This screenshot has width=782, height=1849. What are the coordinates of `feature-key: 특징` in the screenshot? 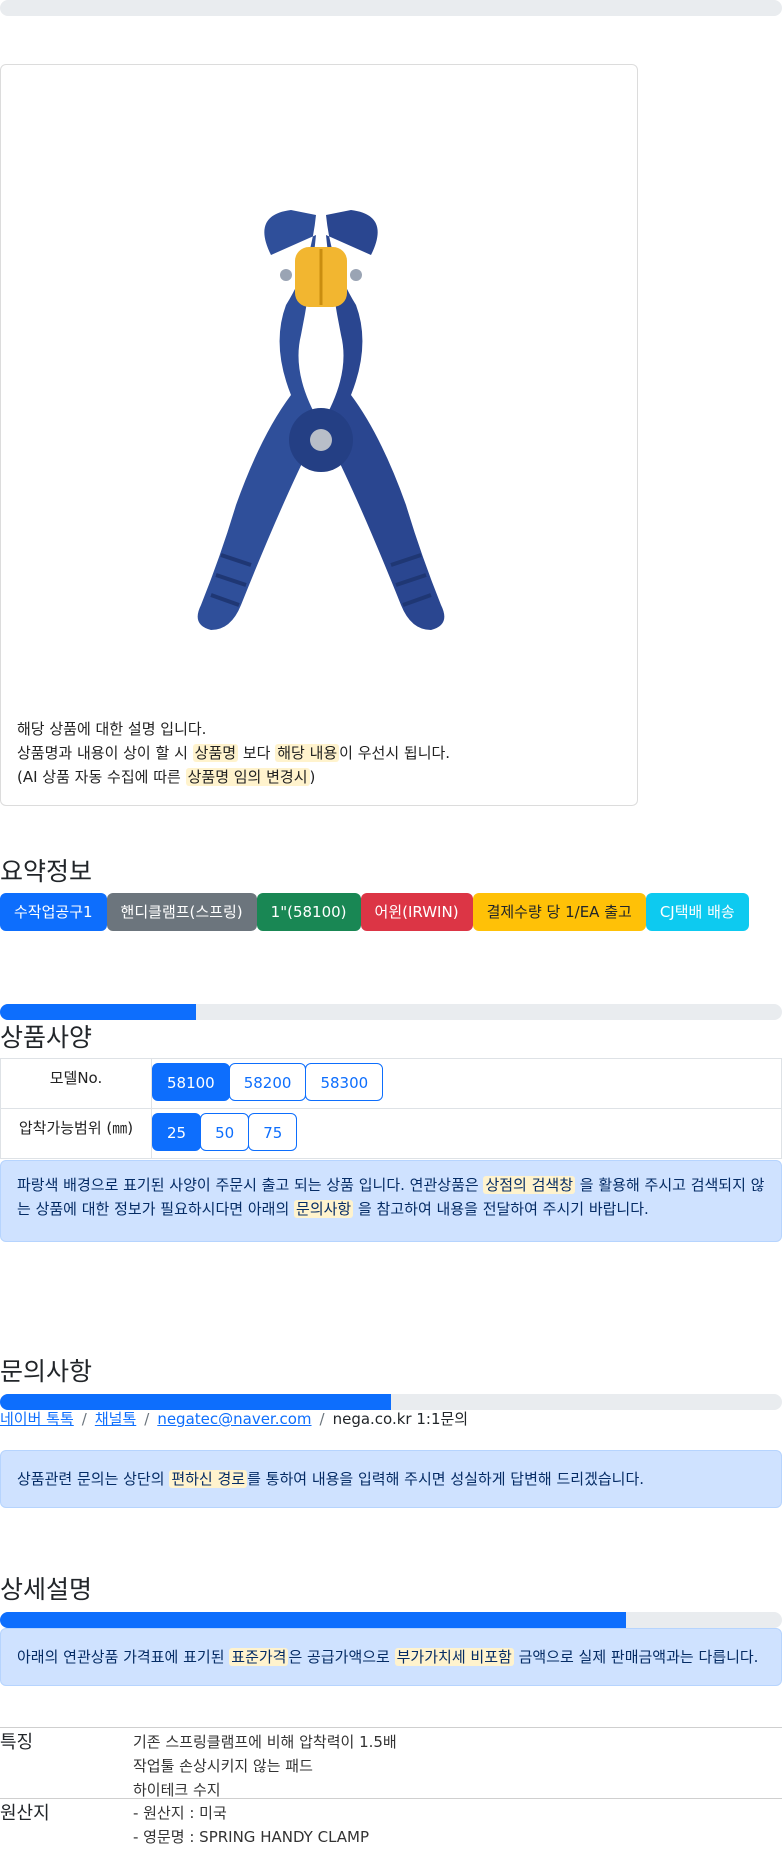 It's located at (17, 1742).